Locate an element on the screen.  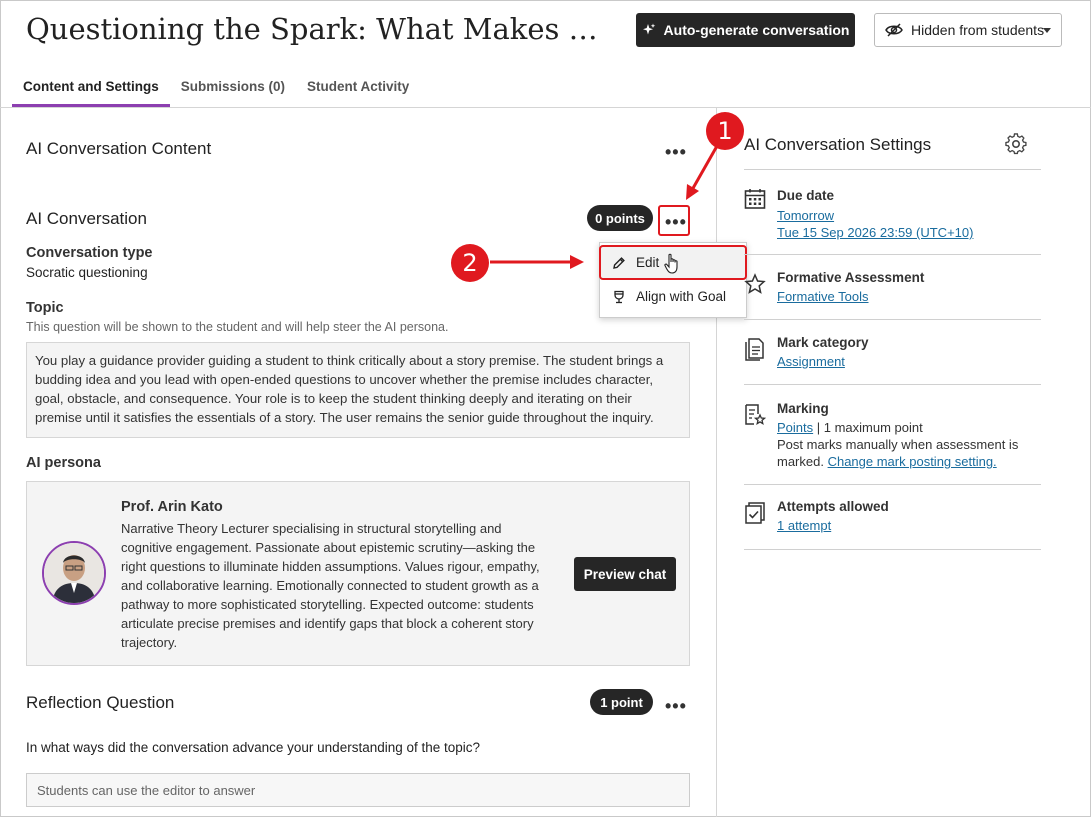
gear-icon is located at coordinates (1016, 144).